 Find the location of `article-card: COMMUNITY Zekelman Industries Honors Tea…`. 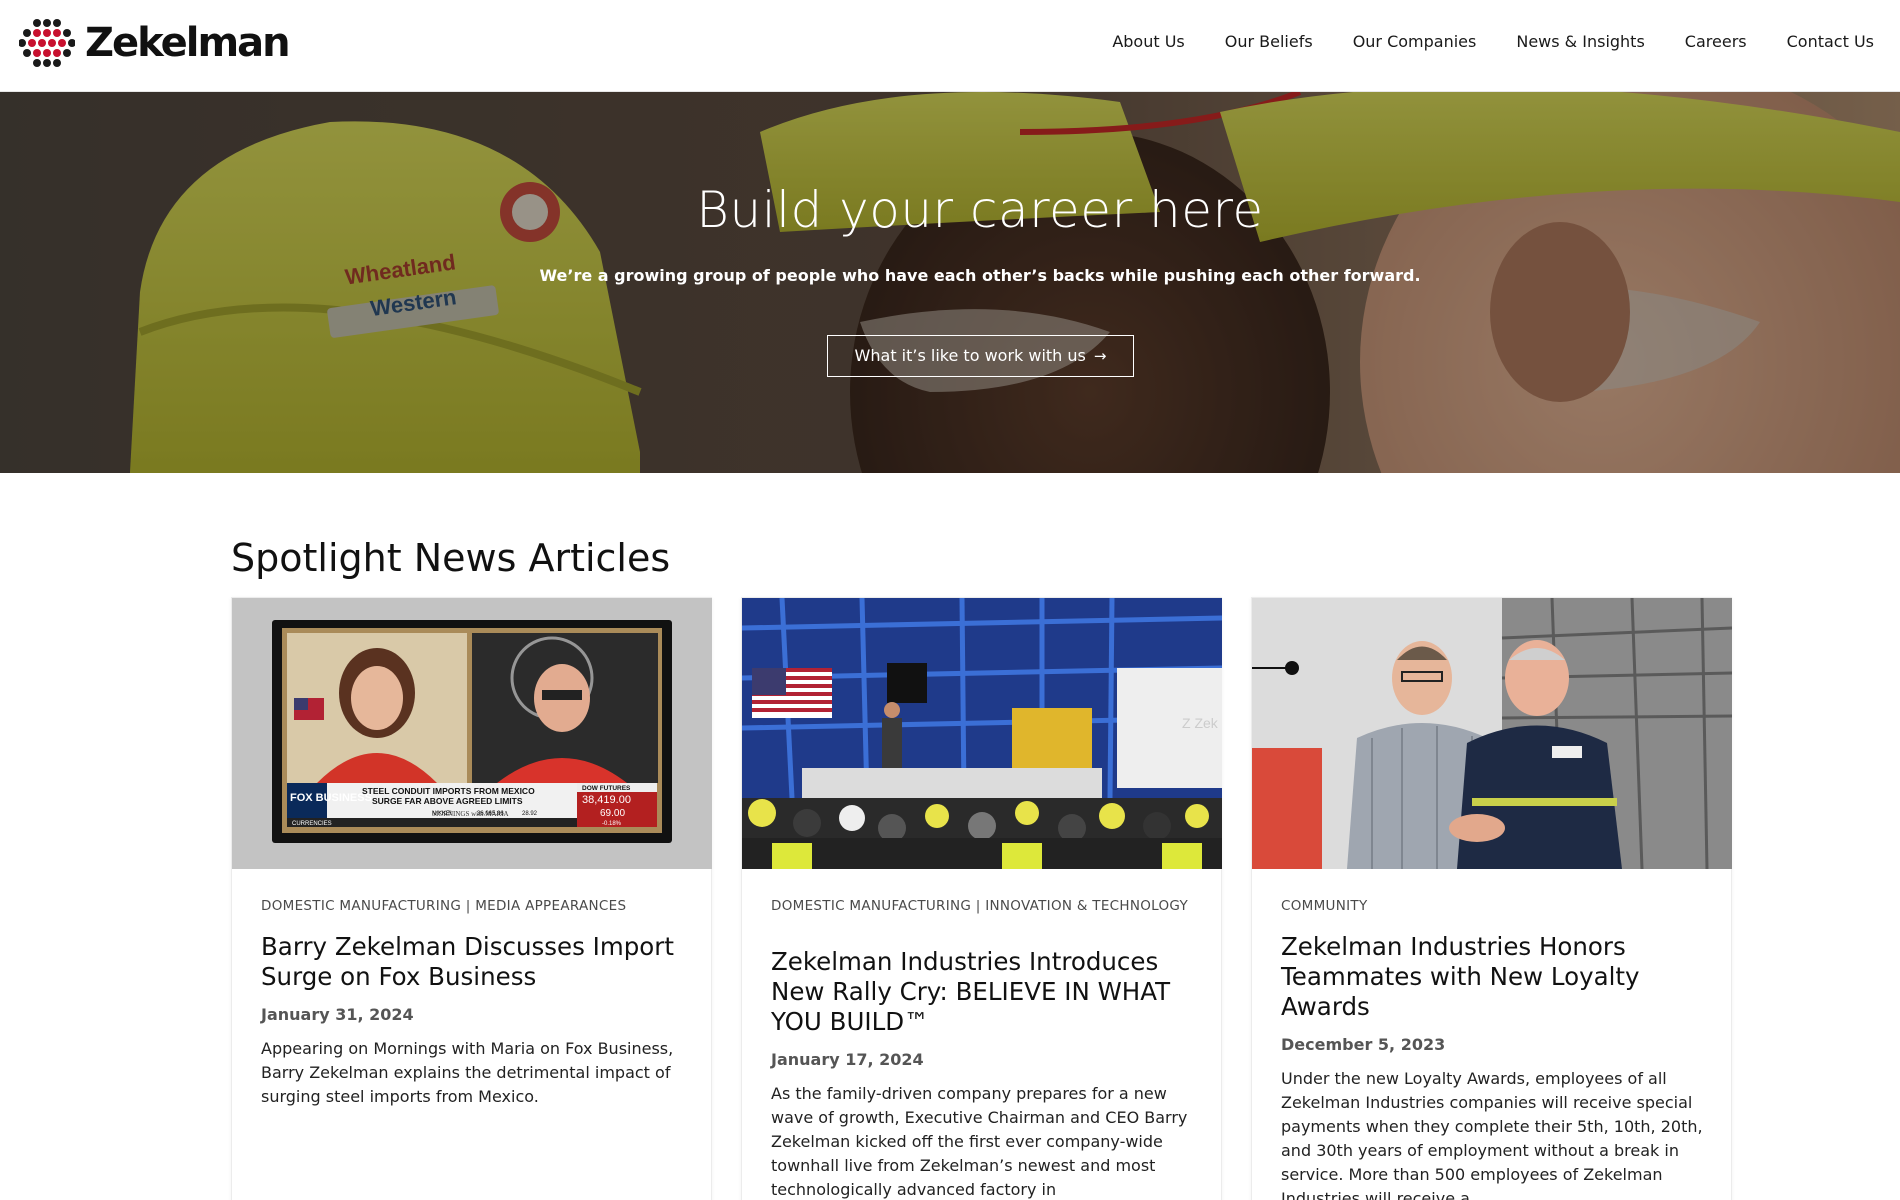

article-card: COMMUNITY Zekelman Industries Honors Tea… is located at coordinates (1491, 898).